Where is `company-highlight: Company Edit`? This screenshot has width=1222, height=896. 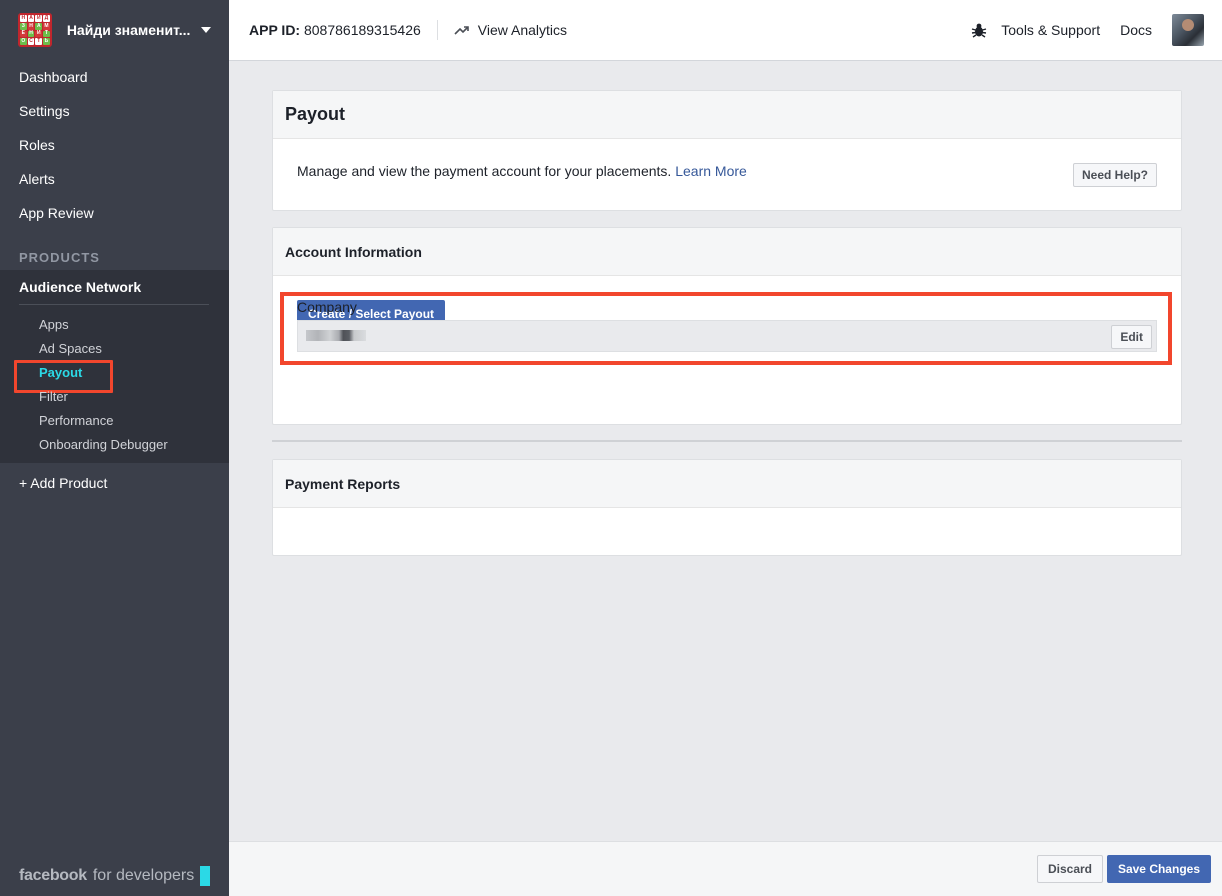
company-highlight: Company Edit is located at coordinates (726, 328).